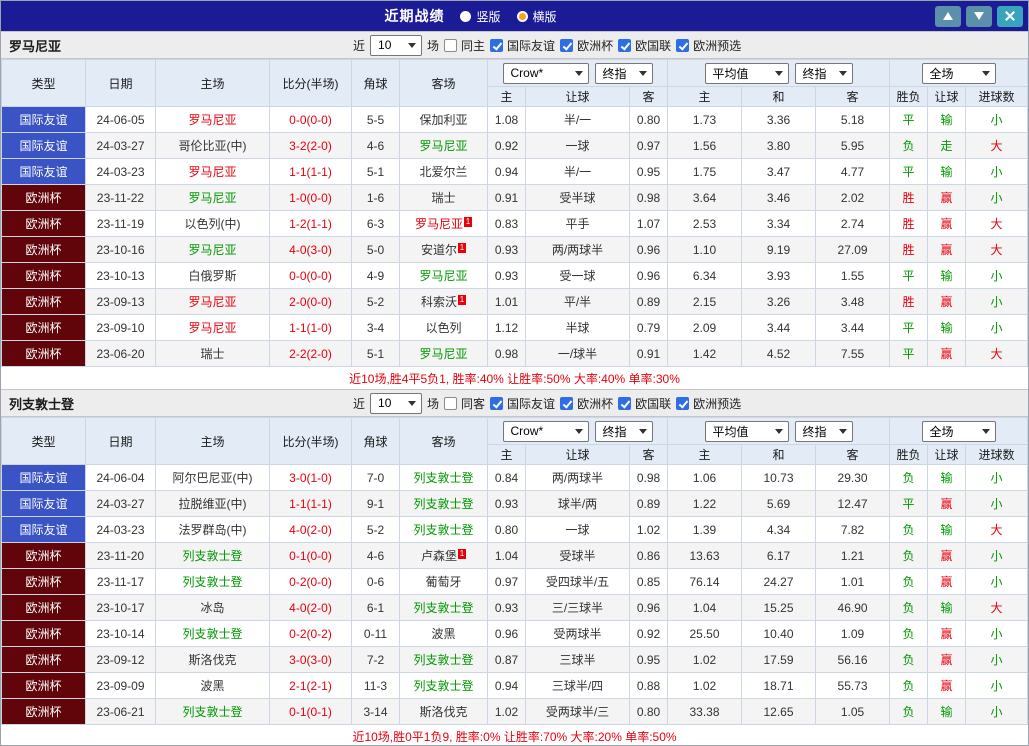 Image resolution: width=1029 pixels, height=746 pixels. Describe the element at coordinates (212, 302) in the screenshot. I see `team-name: 罗马尼亚` at that location.